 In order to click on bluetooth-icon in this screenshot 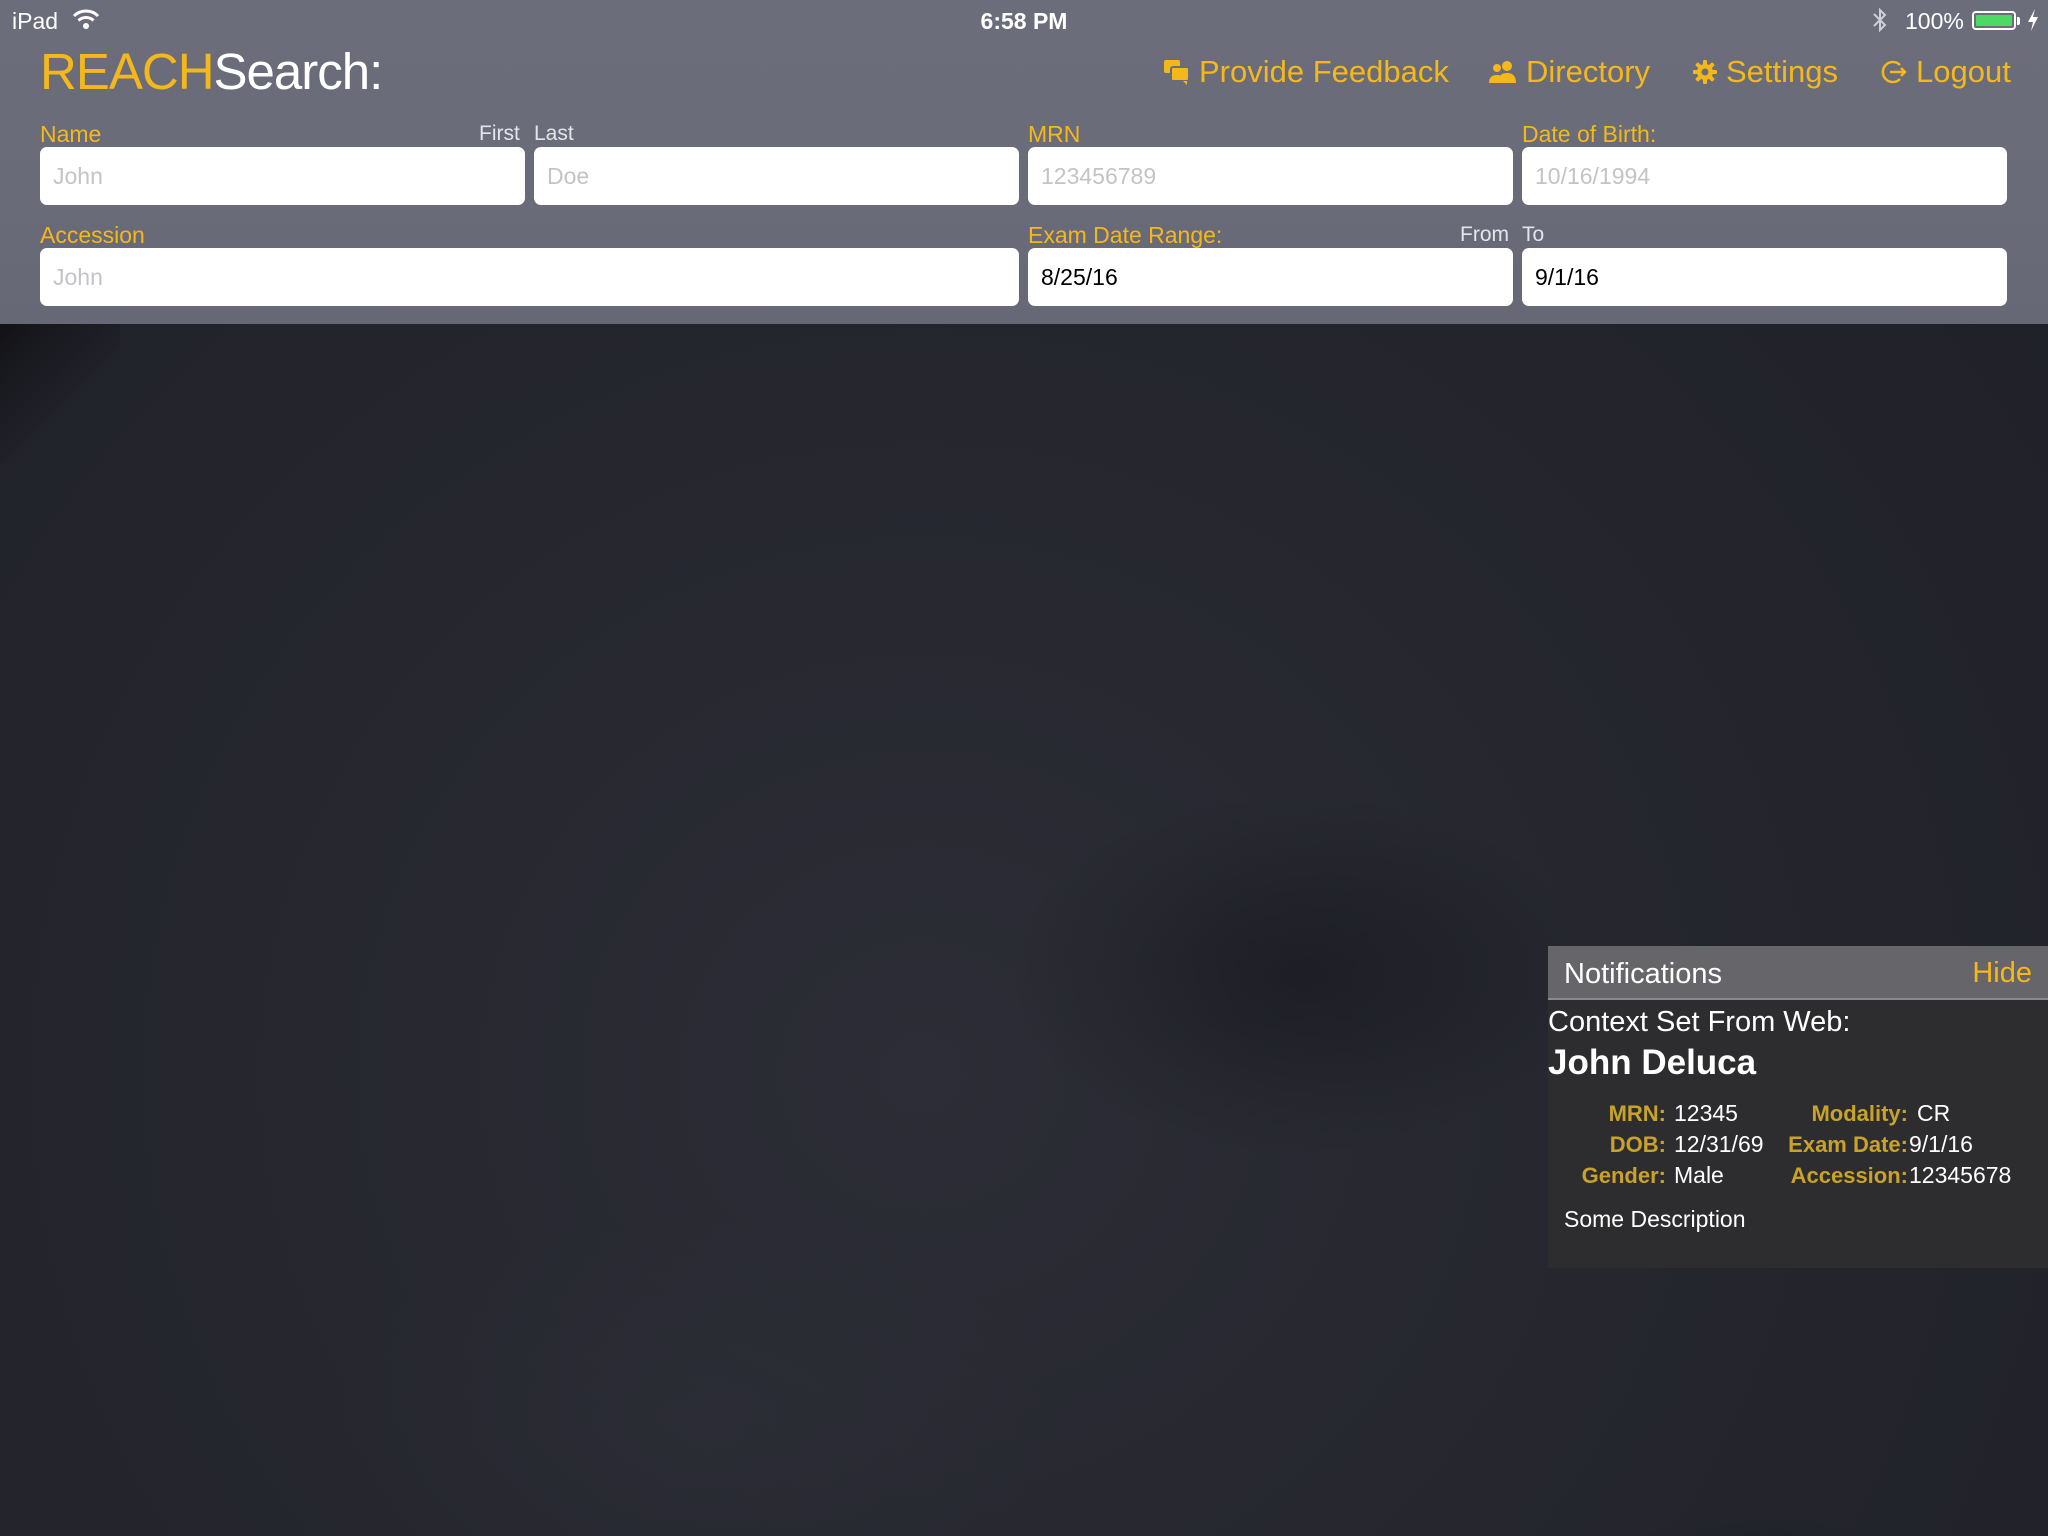, I will do `click(1880, 20)`.